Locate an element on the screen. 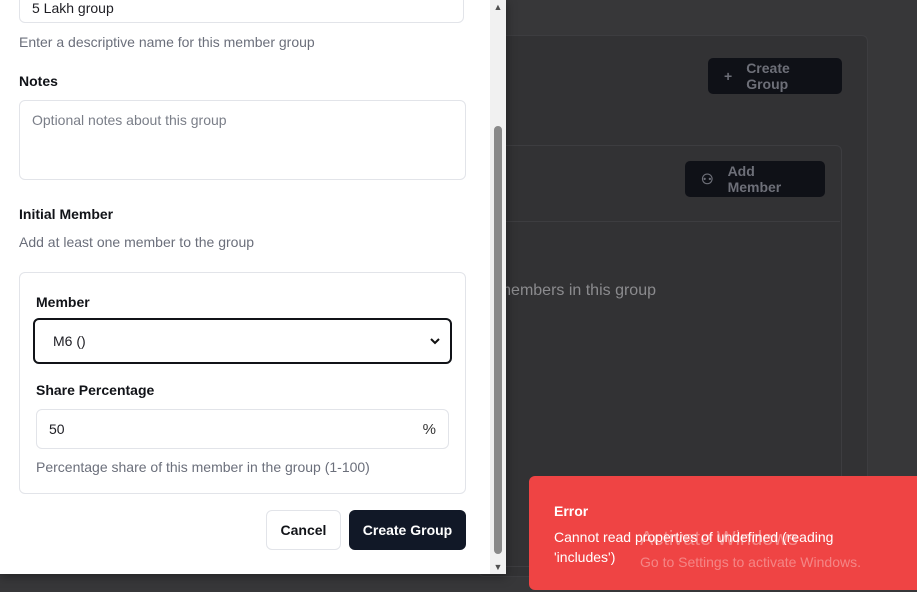  background-empty-clip: No members in this group is located at coordinates (581, 293).